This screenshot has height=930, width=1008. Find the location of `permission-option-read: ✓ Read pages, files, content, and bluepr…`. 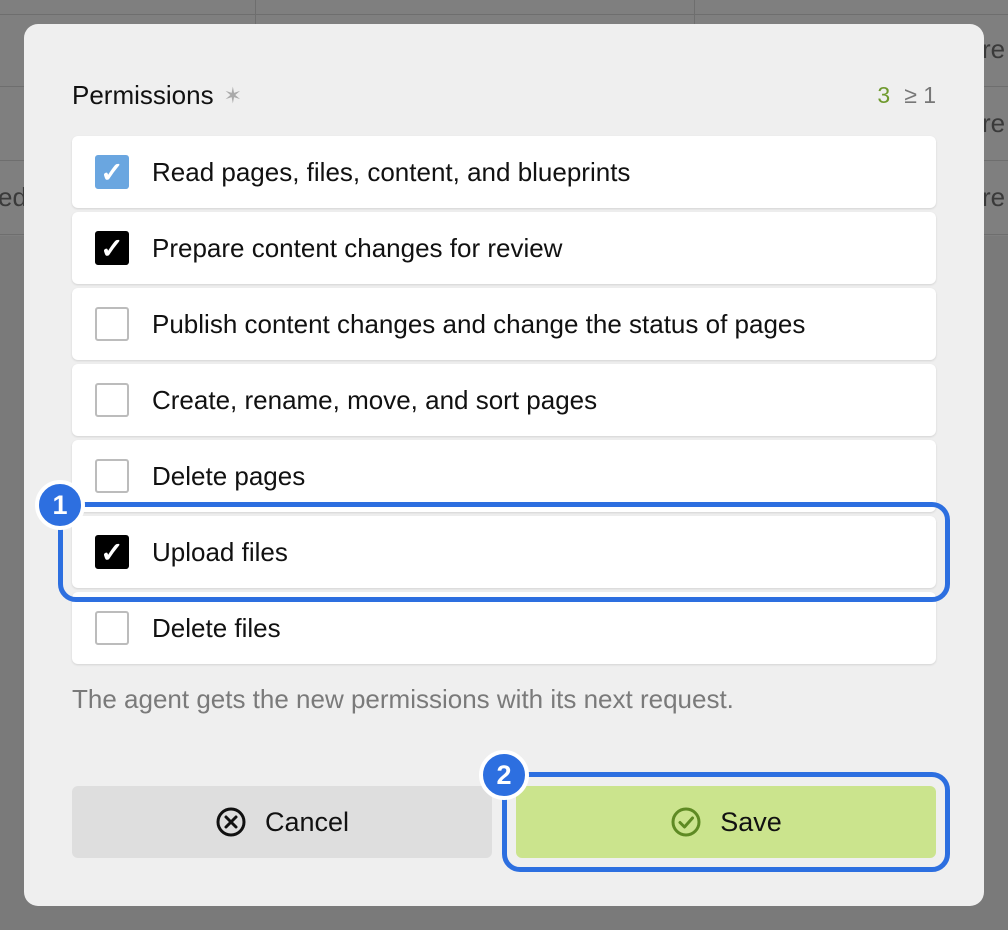

permission-option-read: ✓ Read pages, files, content, and bluepr… is located at coordinates (504, 172).